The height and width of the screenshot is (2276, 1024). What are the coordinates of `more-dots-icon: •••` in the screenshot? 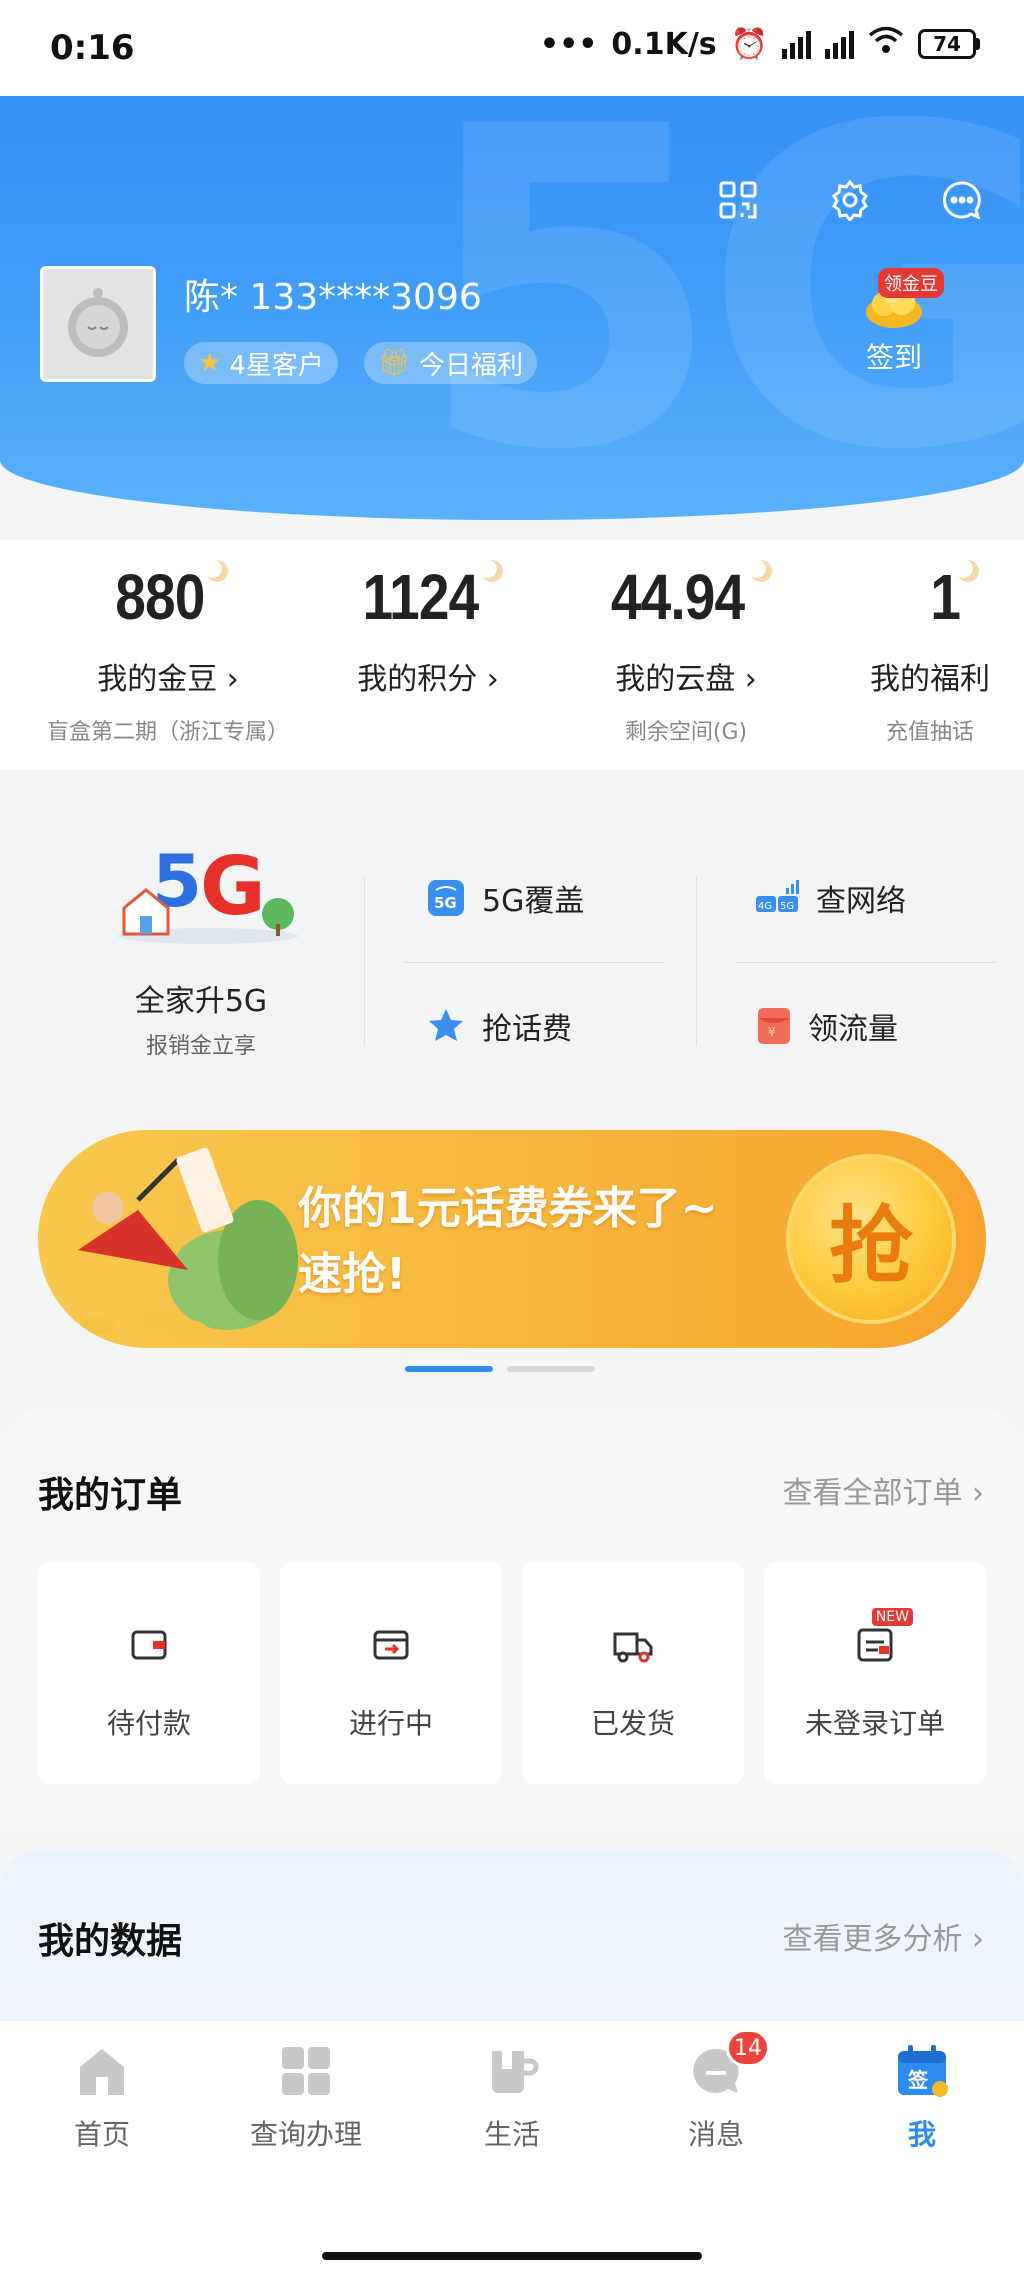 It's located at (568, 44).